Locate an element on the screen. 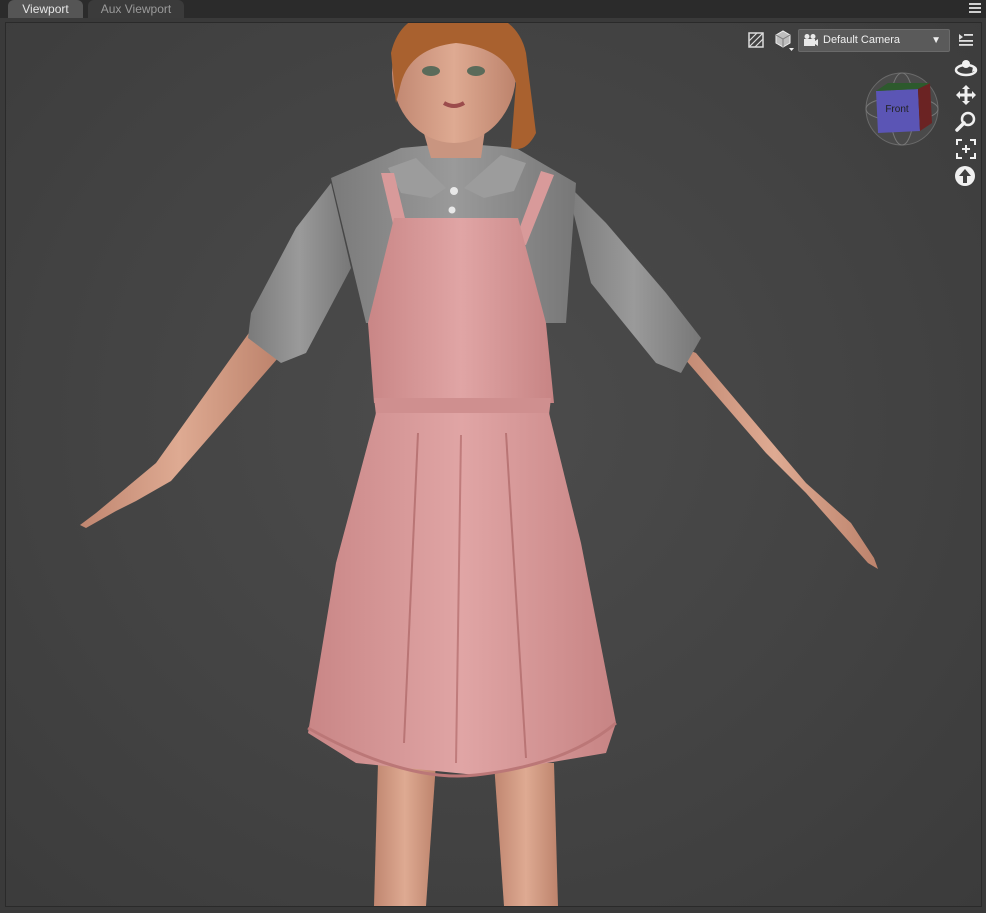 The height and width of the screenshot is (913, 986). right-eye is located at coordinates (476, 71).